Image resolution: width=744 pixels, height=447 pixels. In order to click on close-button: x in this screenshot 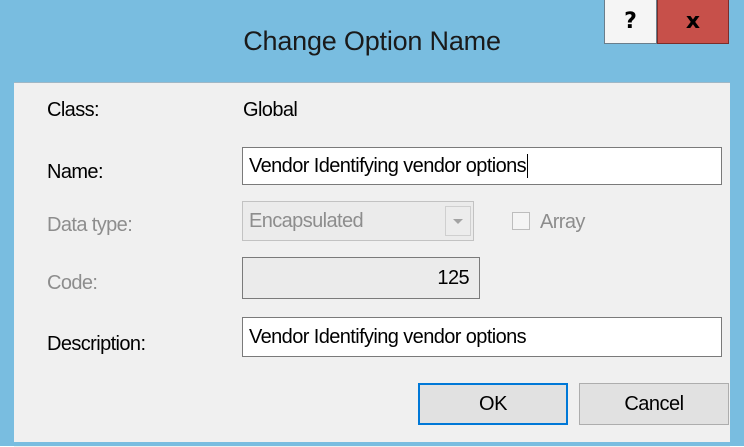, I will do `click(693, 22)`.